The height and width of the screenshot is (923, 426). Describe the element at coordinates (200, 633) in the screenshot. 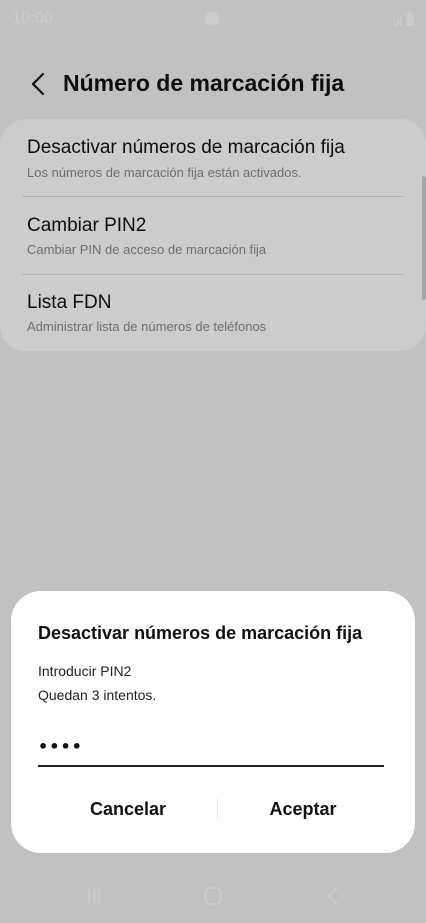

I see `dialog-title: Desactivar números de marcación fija` at that location.